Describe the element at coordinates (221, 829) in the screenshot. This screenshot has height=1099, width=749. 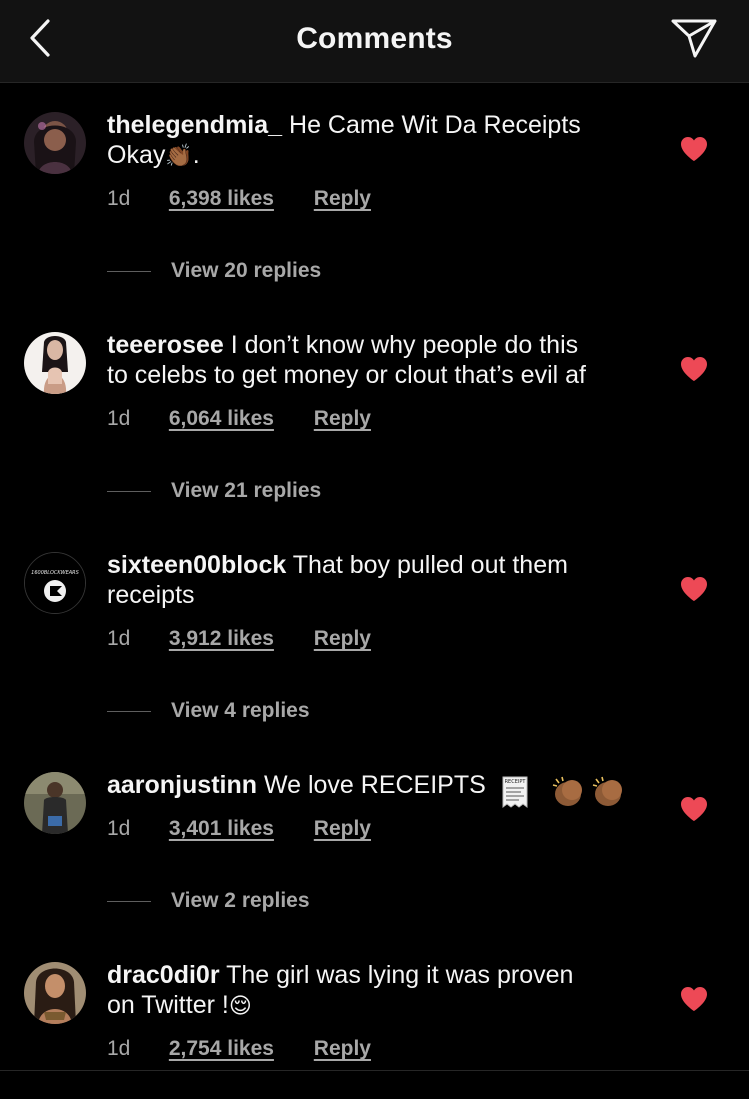
I see `likes-count: 3,401 likes` at that location.